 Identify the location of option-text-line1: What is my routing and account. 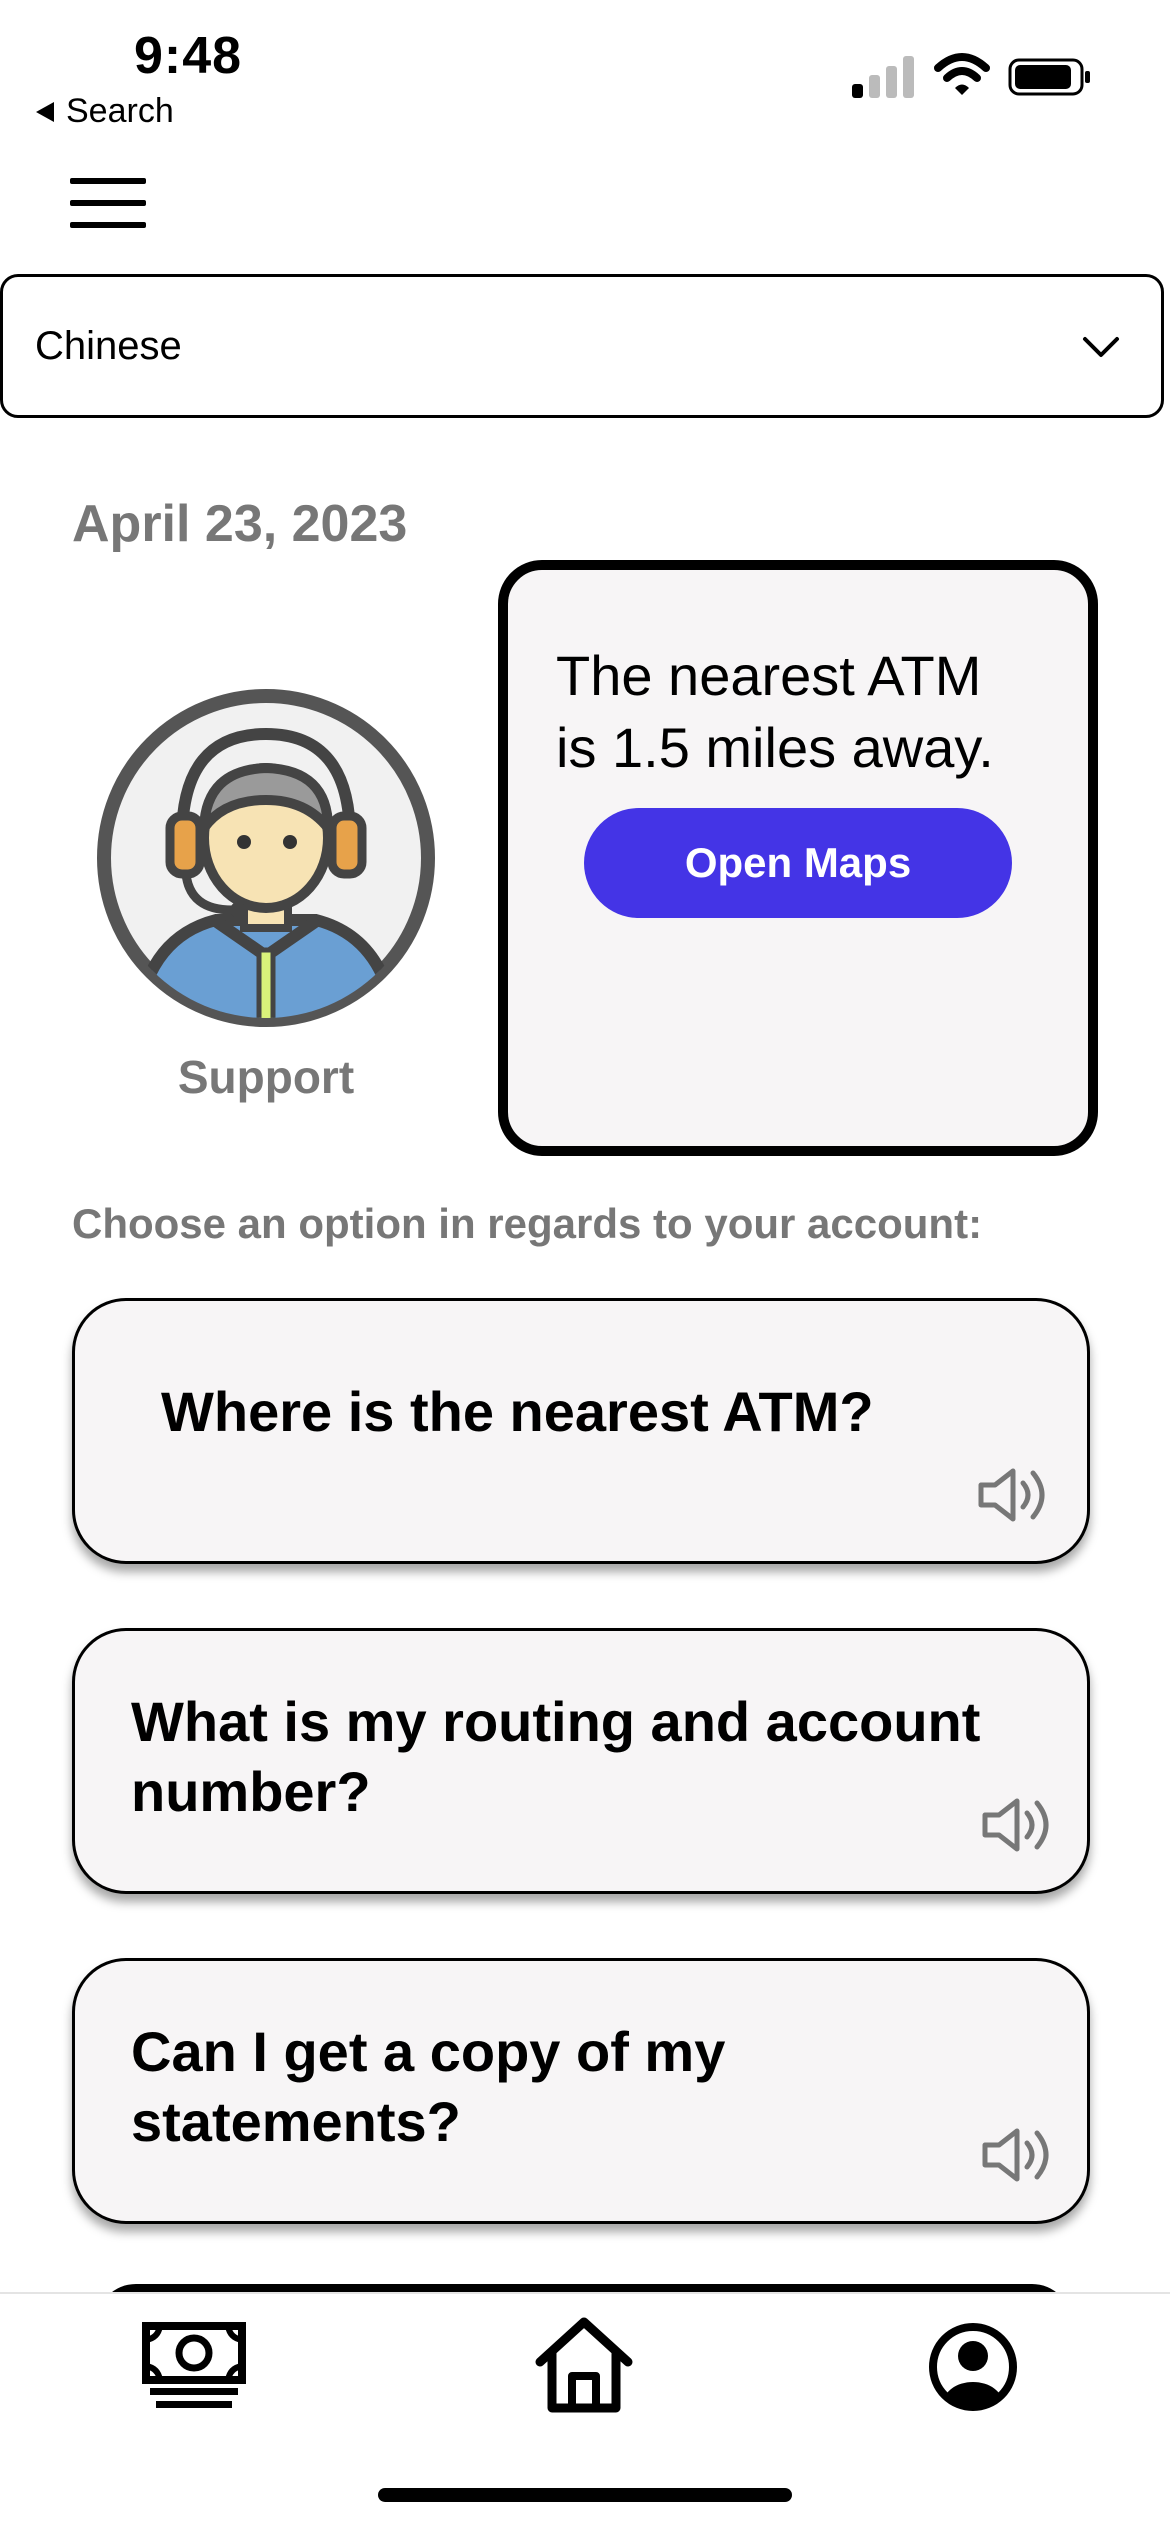
(556, 1721).